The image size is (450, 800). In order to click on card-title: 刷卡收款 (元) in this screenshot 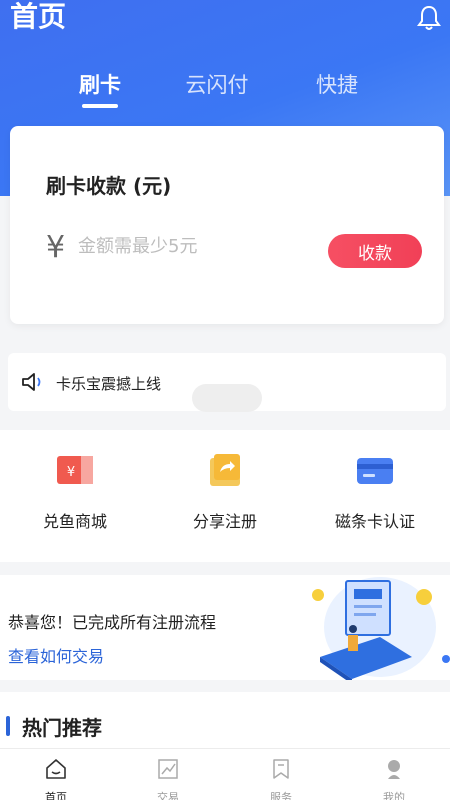, I will do `click(109, 186)`.